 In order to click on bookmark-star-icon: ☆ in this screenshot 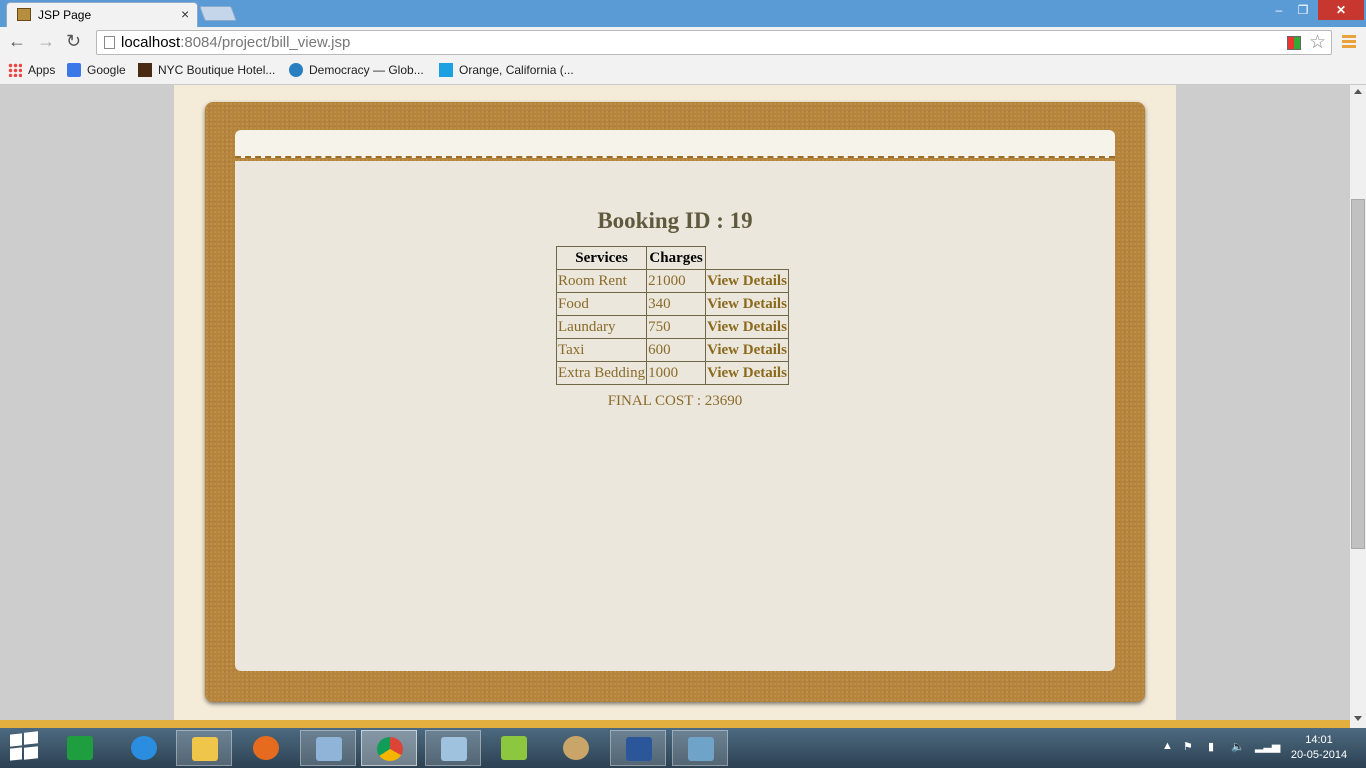, I will do `click(1317, 42)`.